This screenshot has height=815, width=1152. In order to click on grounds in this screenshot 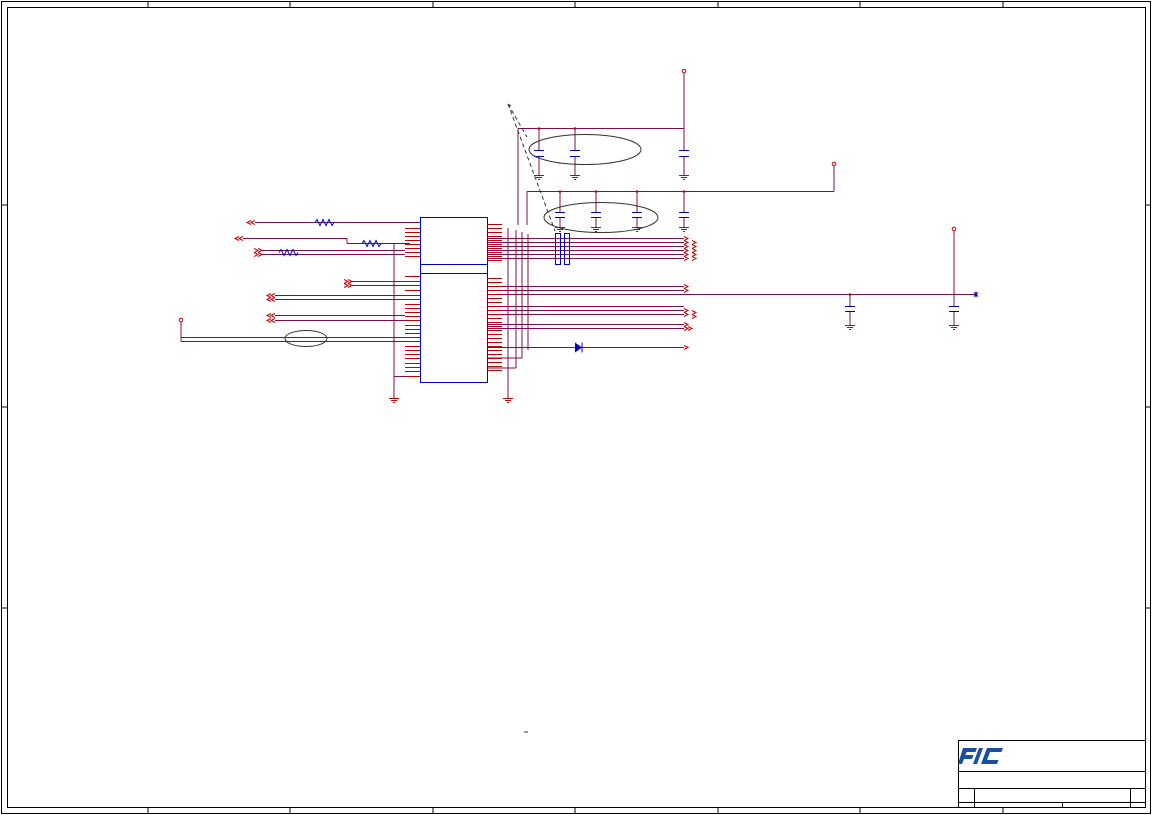, I will do `click(674, 289)`.